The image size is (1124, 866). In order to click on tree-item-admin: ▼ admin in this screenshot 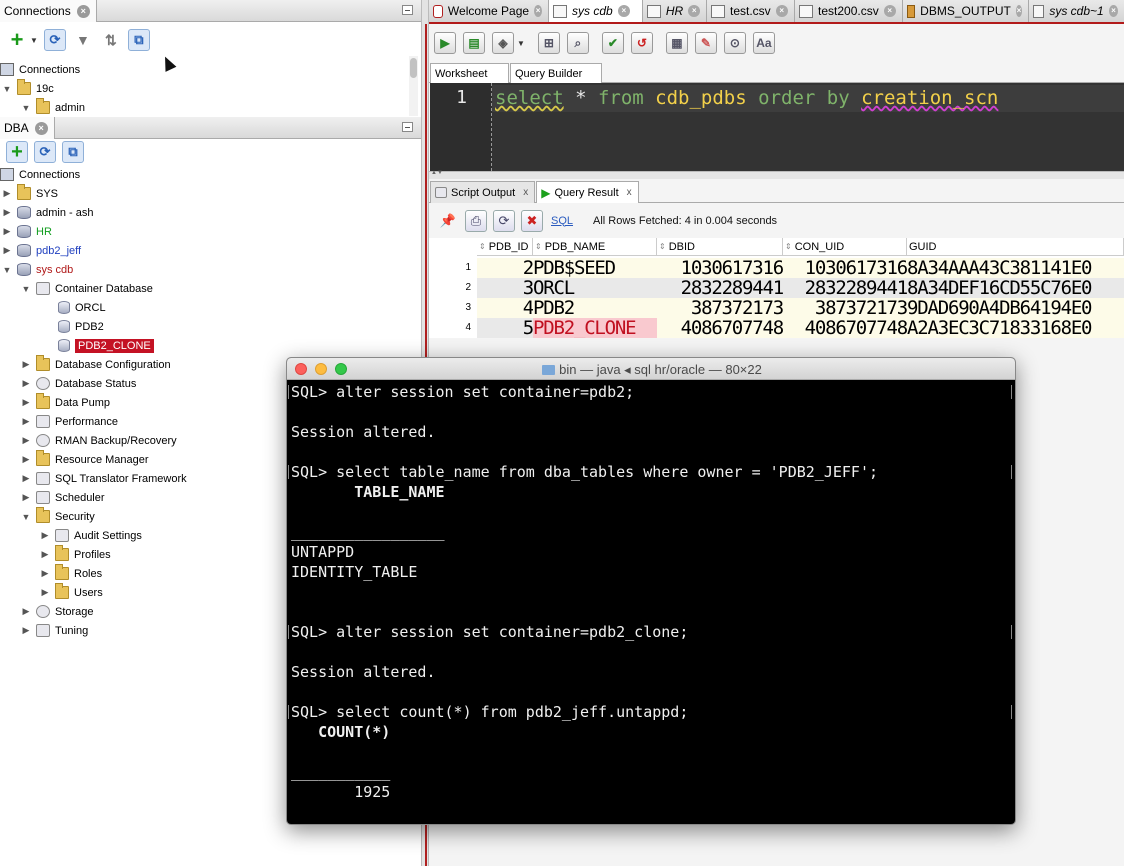, I will do `click(53, 107)`.